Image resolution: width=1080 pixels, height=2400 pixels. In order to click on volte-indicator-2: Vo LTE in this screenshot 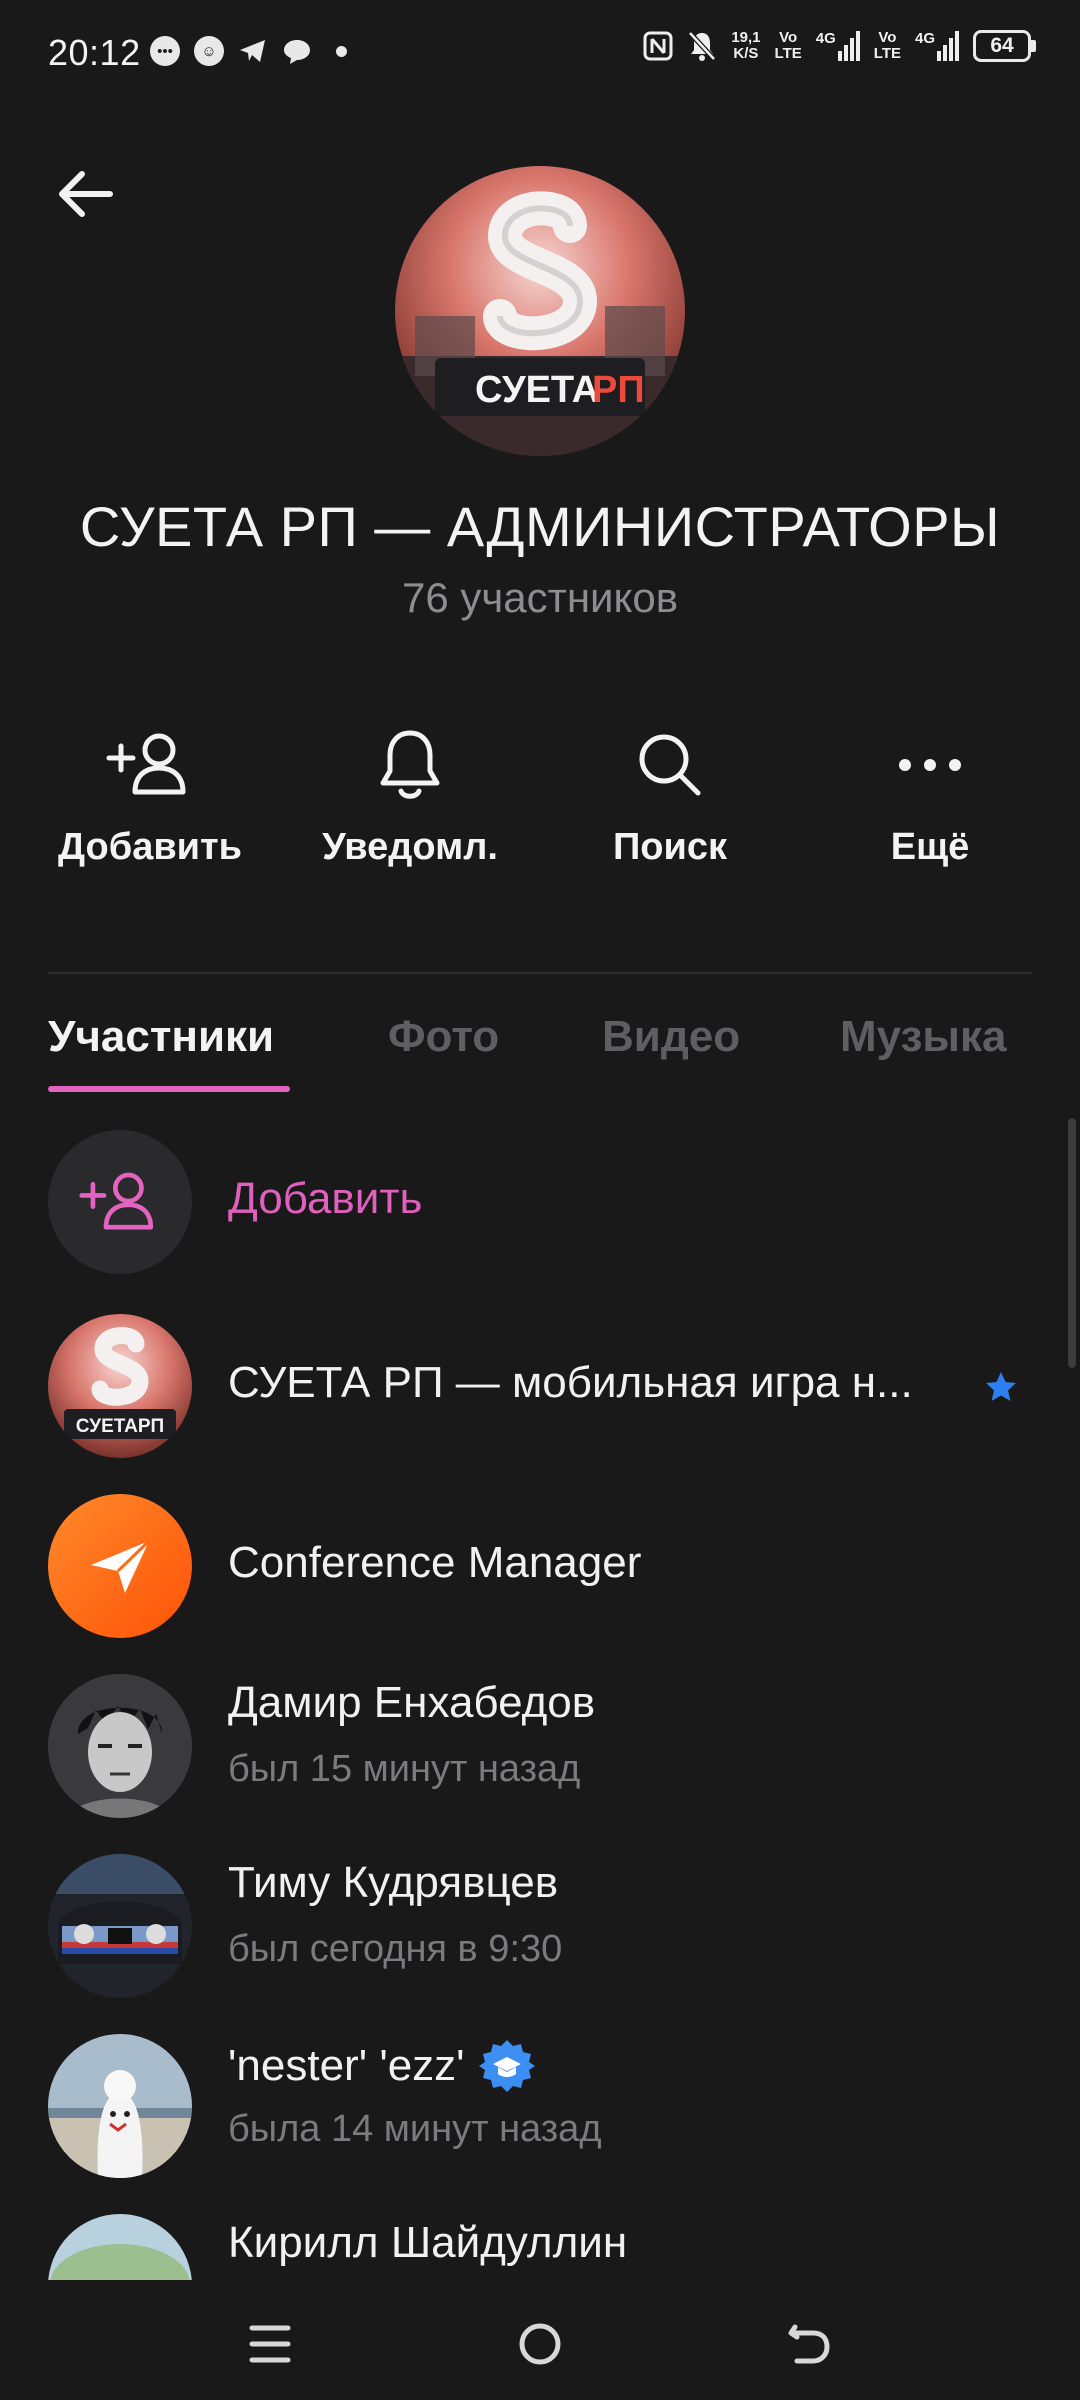, I will do `click(887, 45)`.